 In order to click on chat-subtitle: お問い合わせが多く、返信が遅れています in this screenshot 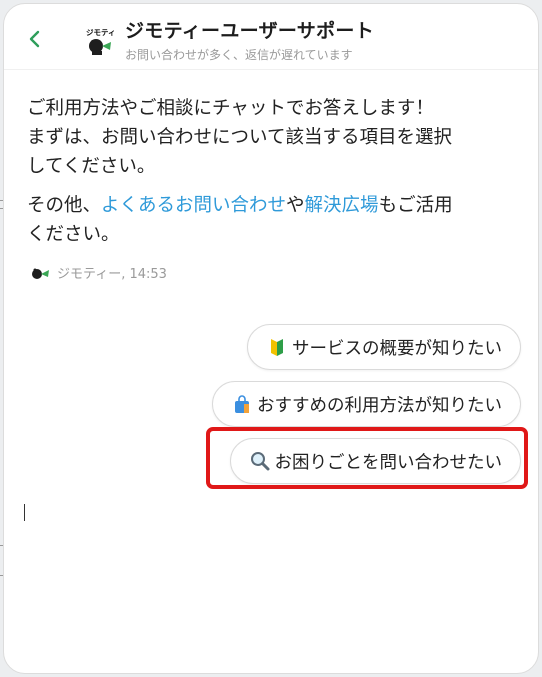, I will do `click(239, 55)`.